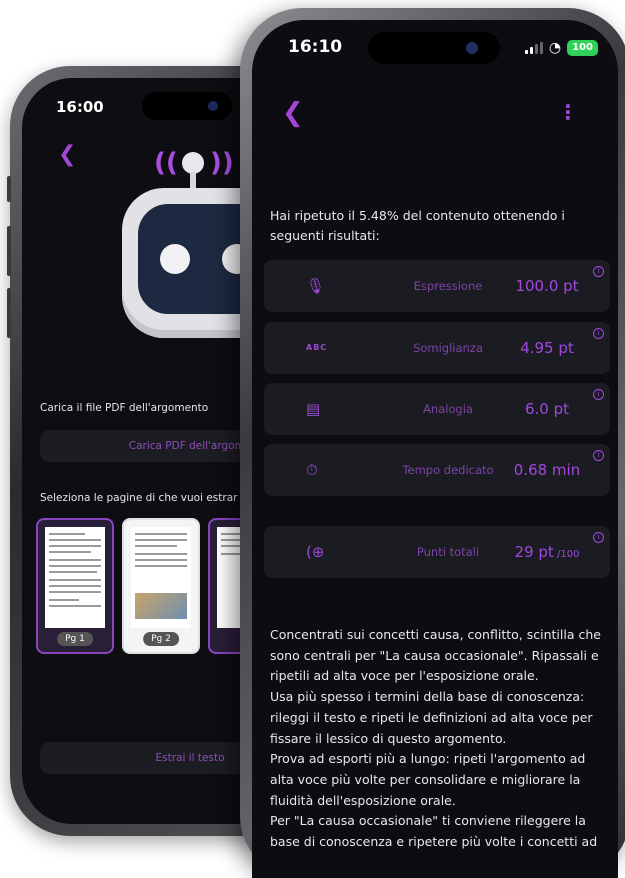  What do you see at coordinates (315, 47) in the screenshot?
I see `status-time: 16:10` at bounding box center [315, 47].